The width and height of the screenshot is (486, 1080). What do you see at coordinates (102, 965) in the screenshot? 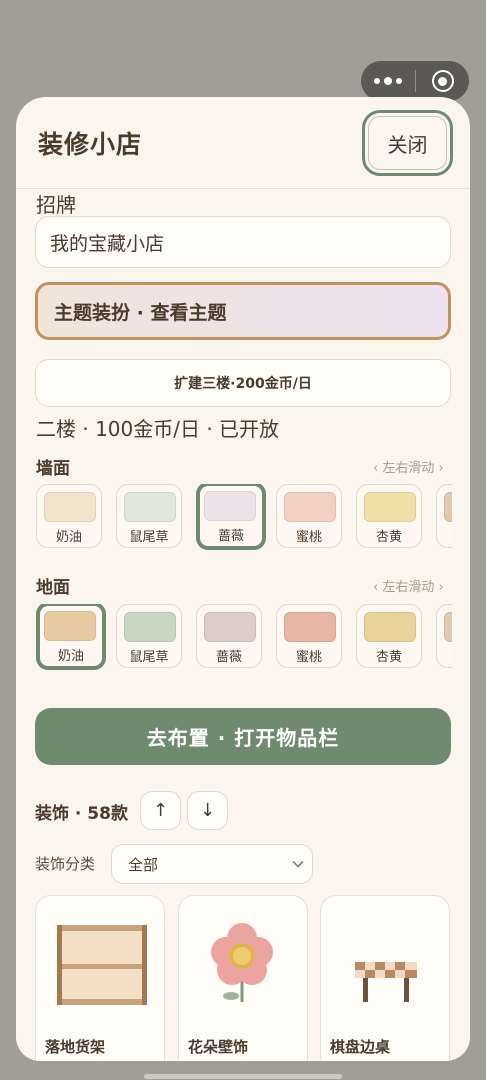
I see `shelf-icon` at bounding box center [102, 965].